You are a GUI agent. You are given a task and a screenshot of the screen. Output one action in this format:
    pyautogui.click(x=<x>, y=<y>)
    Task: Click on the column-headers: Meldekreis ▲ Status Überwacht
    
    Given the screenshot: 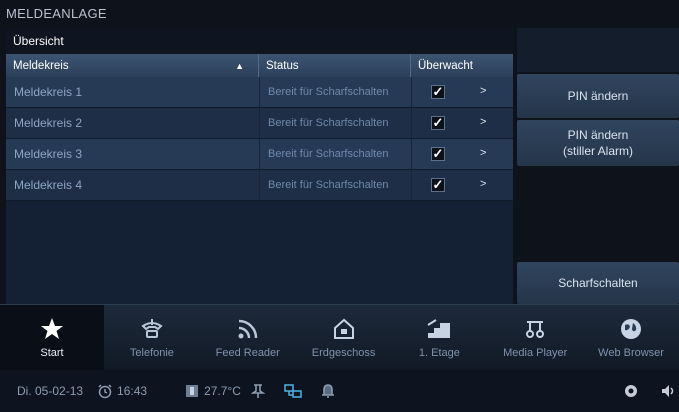 What is the action you would take?
    pyautogui.click(x=259, y=65)
    